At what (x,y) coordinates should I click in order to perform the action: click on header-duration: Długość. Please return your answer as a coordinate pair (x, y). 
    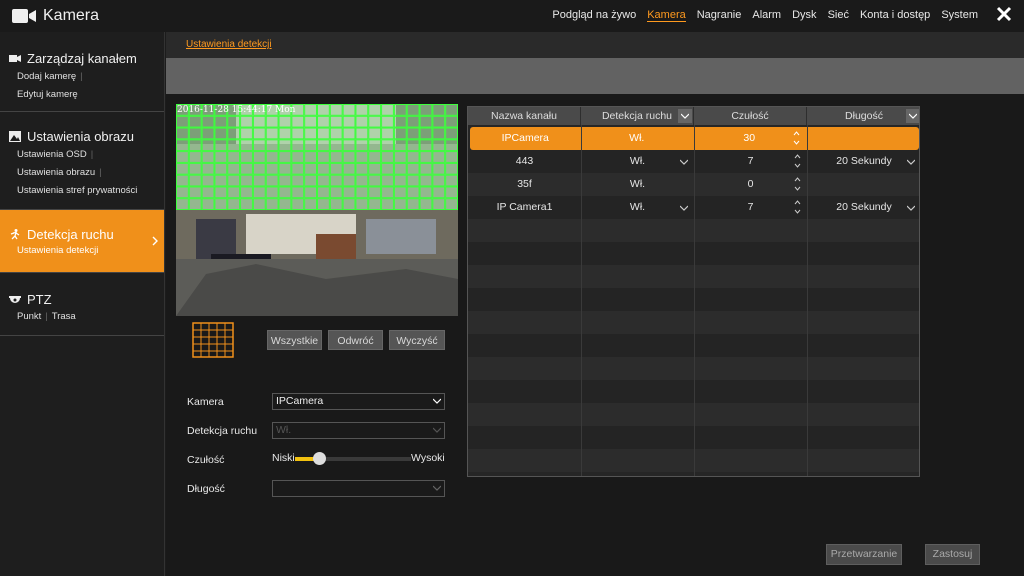
    Looking at the image, I should click on (863, 116).